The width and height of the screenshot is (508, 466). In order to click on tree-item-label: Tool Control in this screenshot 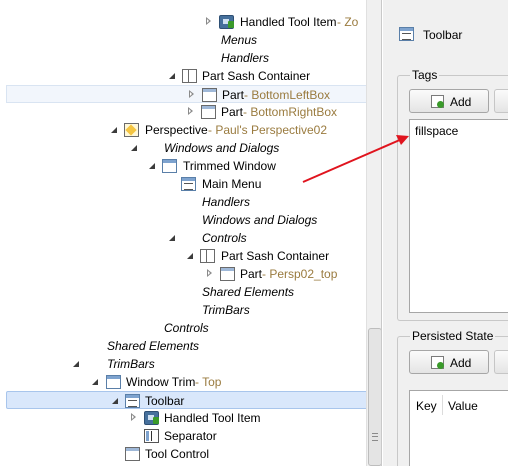, I will do `click(177, 454)`.